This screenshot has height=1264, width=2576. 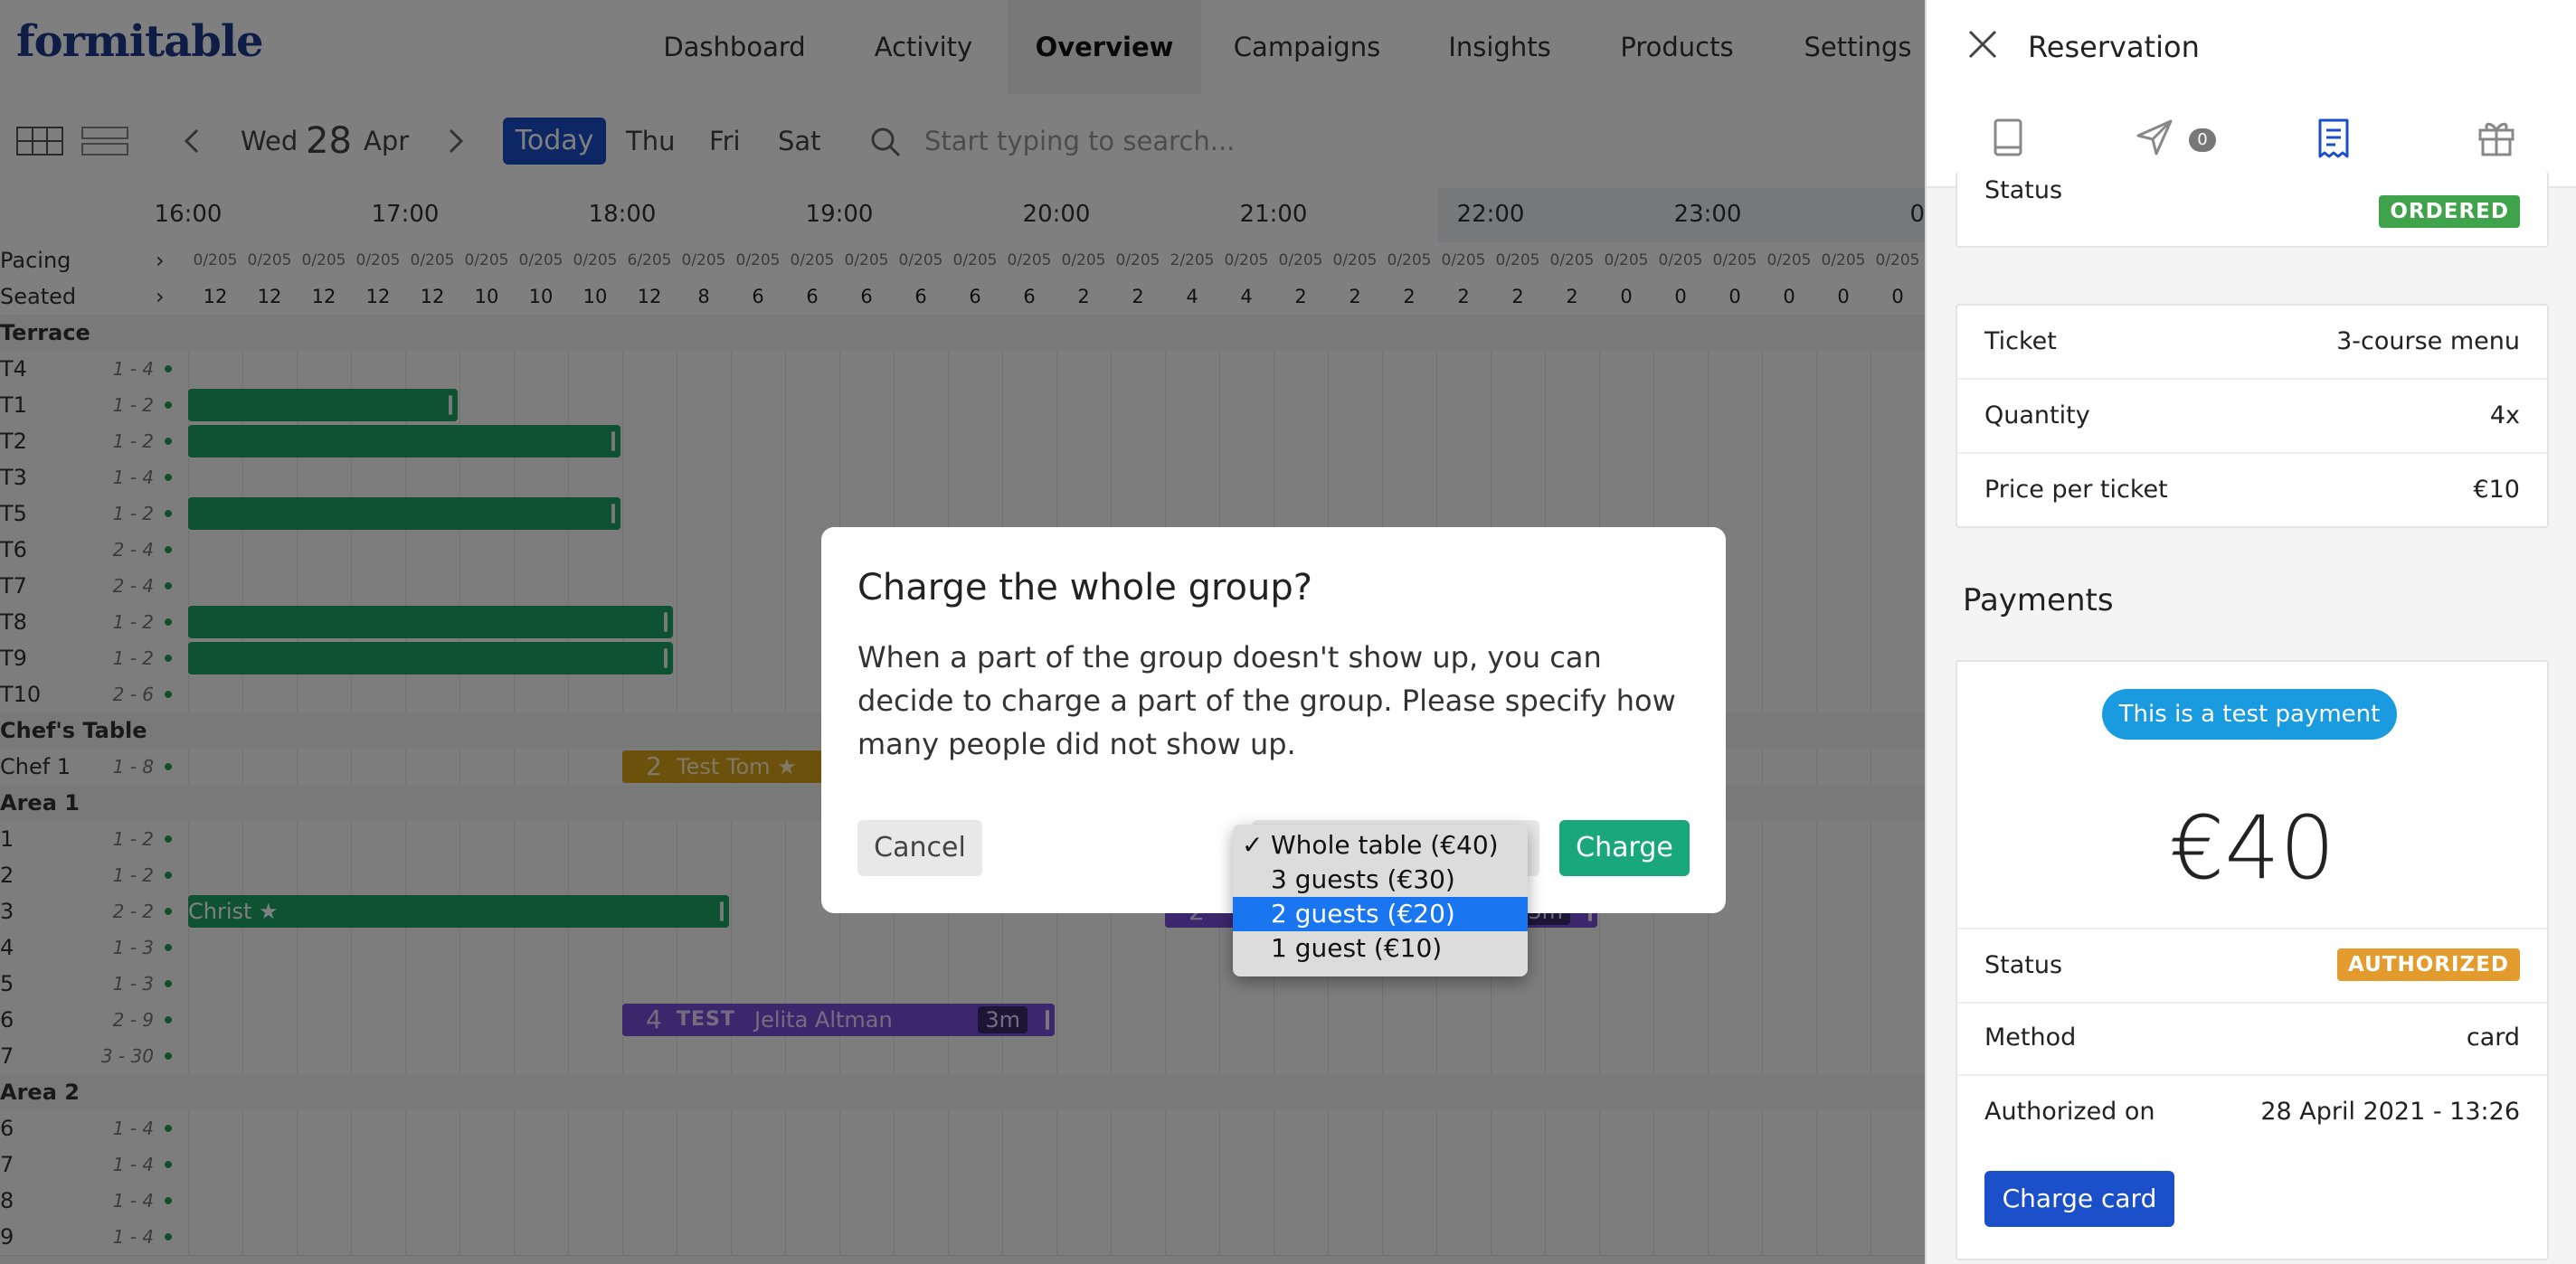 What do you see at coordinates (2024, 965) in the screenshot?
I see `payment-status-label: Status` at bounding box center [2024, 965].